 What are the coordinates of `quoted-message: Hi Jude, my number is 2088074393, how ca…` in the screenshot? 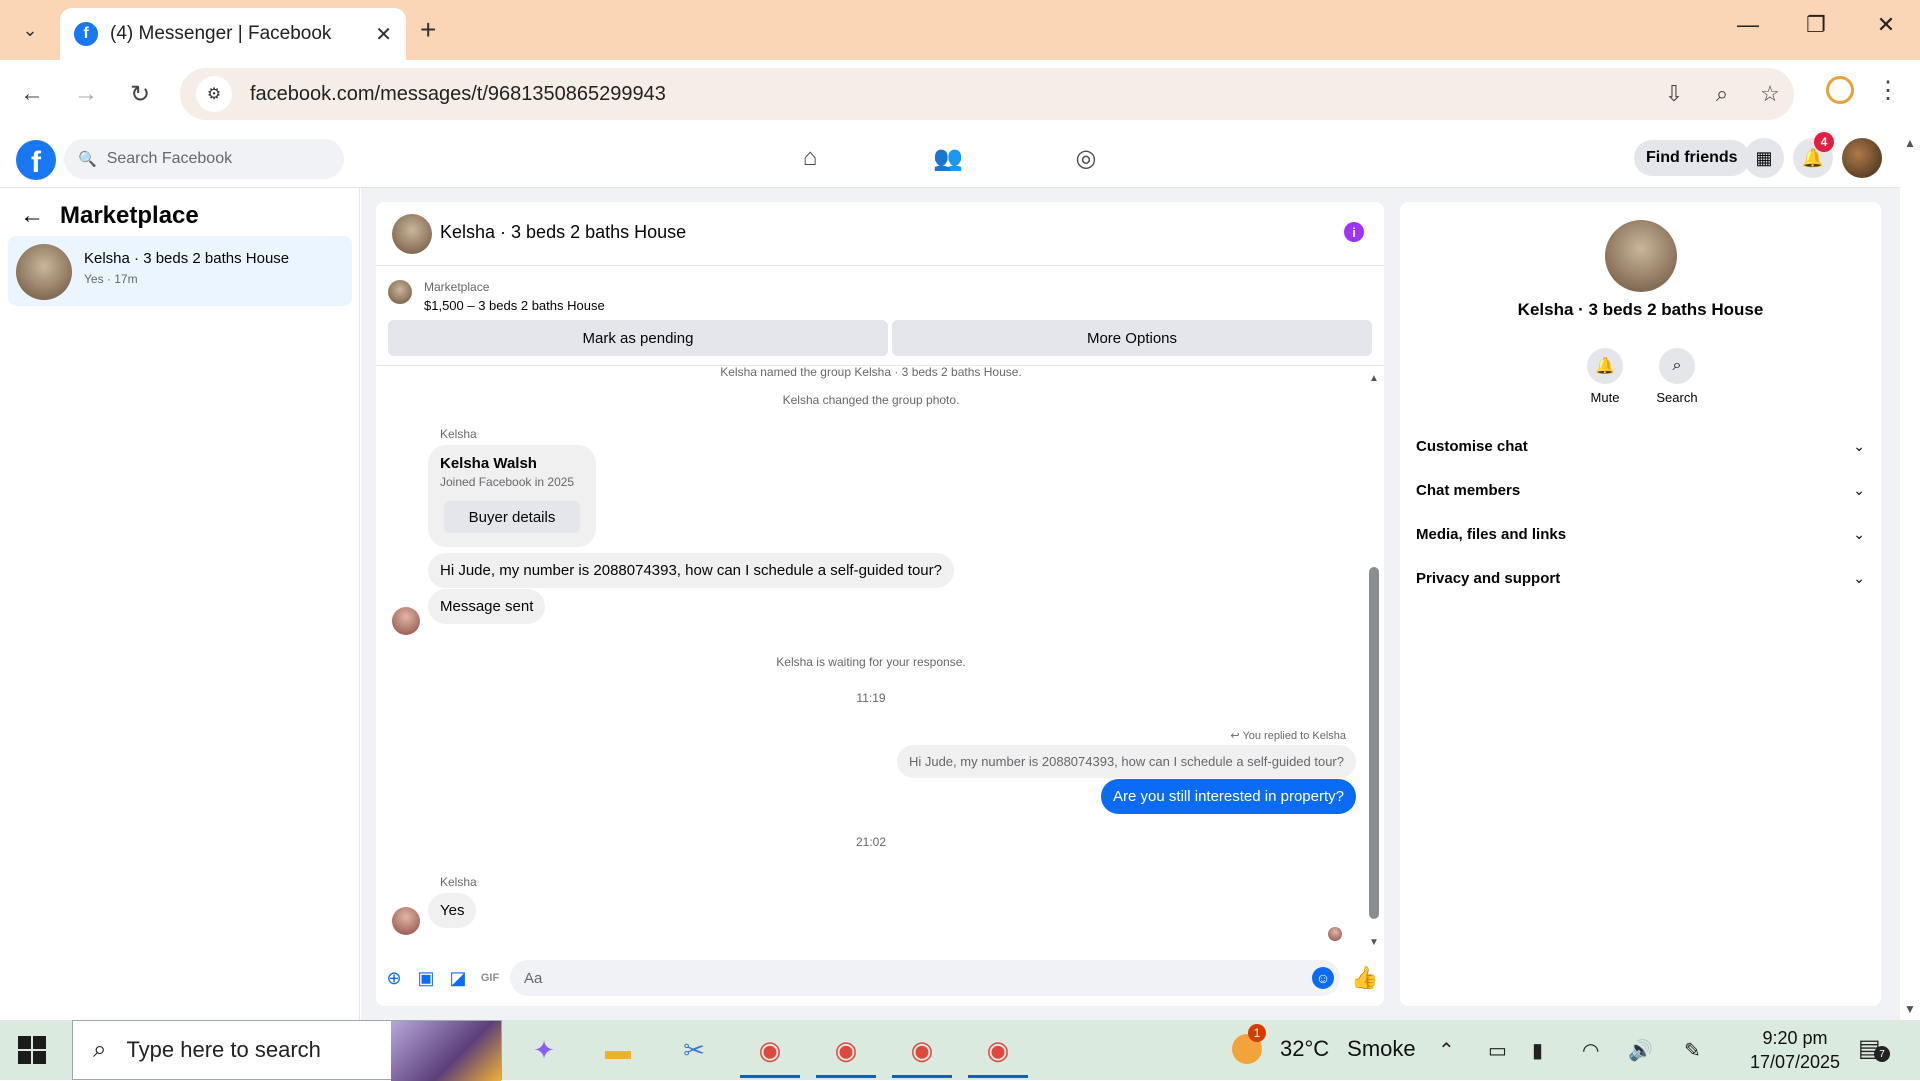 It's located at (1126, 761).